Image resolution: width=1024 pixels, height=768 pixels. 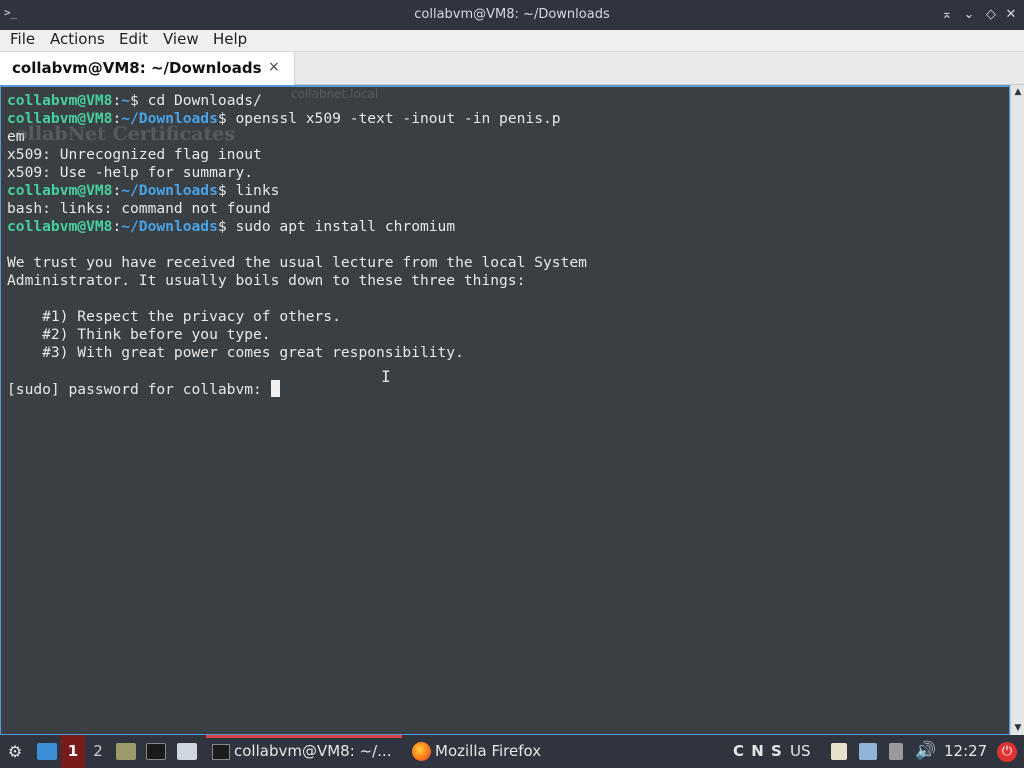 What do you see at coordinates (947, 15) in the screenshot?
I see `keep-above-icon: ⌅` at bounding box center [947, 15].